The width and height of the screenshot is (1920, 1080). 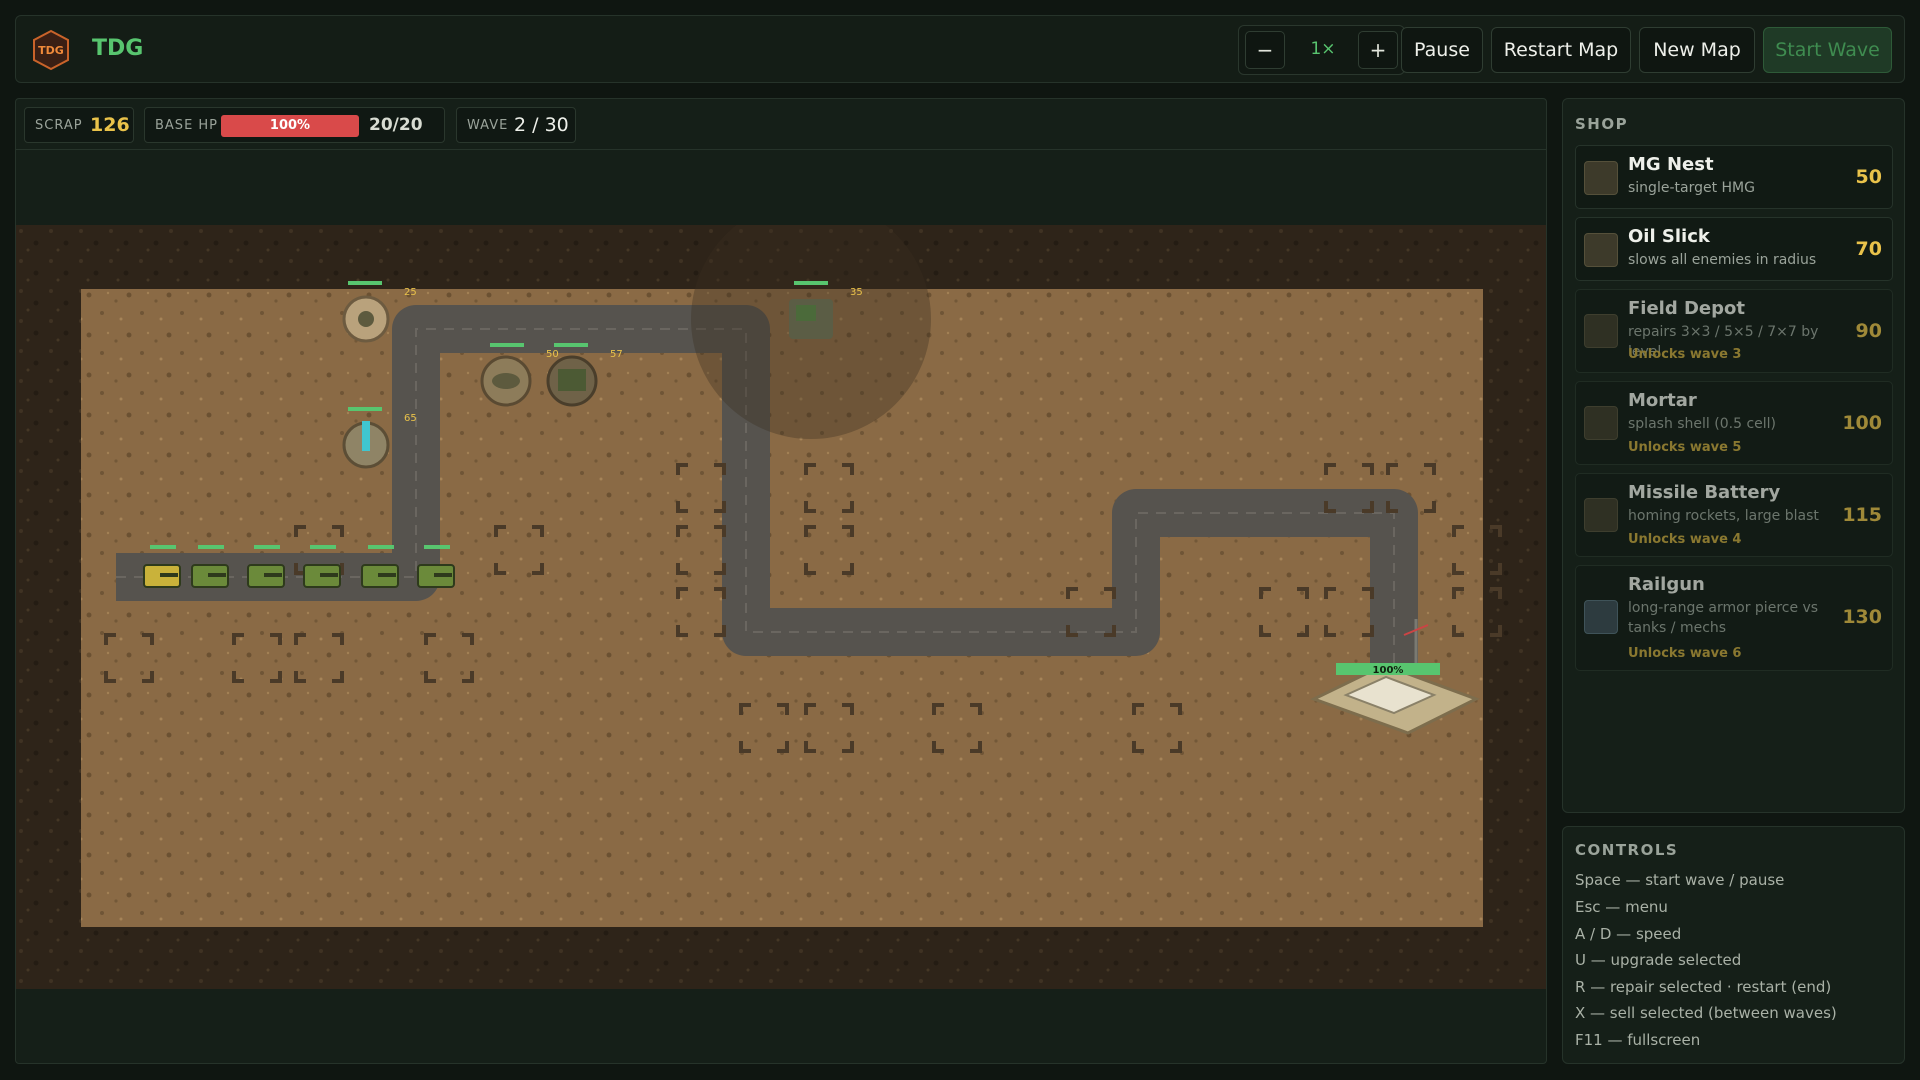 I want to click on shop-item-cost: 100, so click(x=1862, y=423).